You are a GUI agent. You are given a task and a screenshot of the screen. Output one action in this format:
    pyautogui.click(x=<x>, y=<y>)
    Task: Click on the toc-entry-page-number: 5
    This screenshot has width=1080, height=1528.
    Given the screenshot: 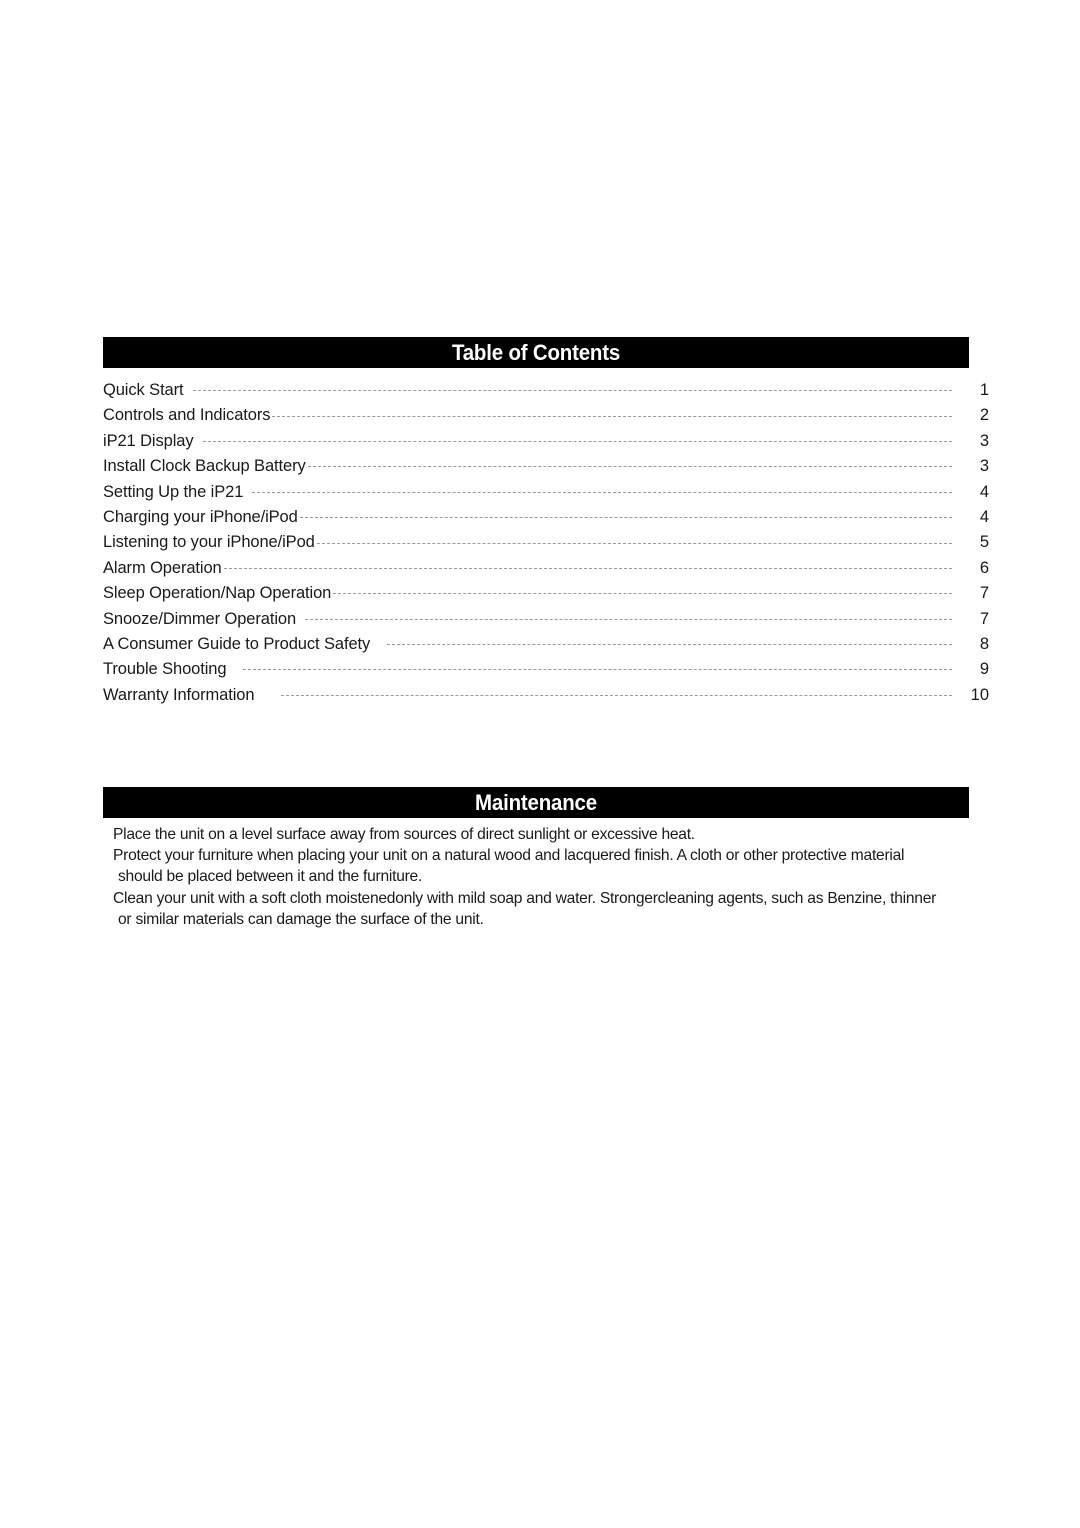 What is the action you would take?
    pyautogui.click(x=984, y=542)
    